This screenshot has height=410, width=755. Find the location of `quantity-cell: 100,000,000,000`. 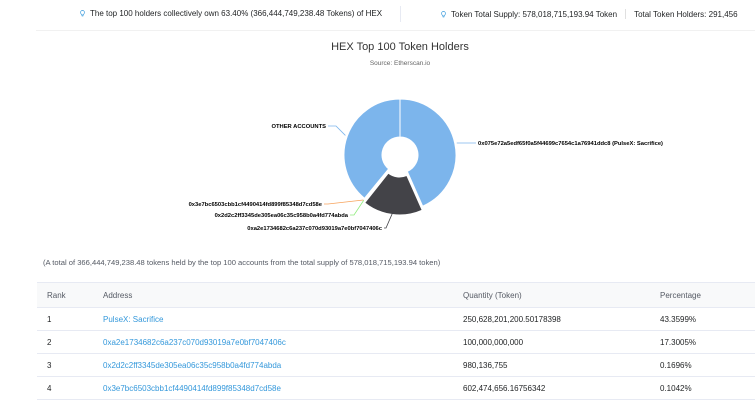

quantity-cell: 100,000,000,000 is located at coordinates (561, 342).